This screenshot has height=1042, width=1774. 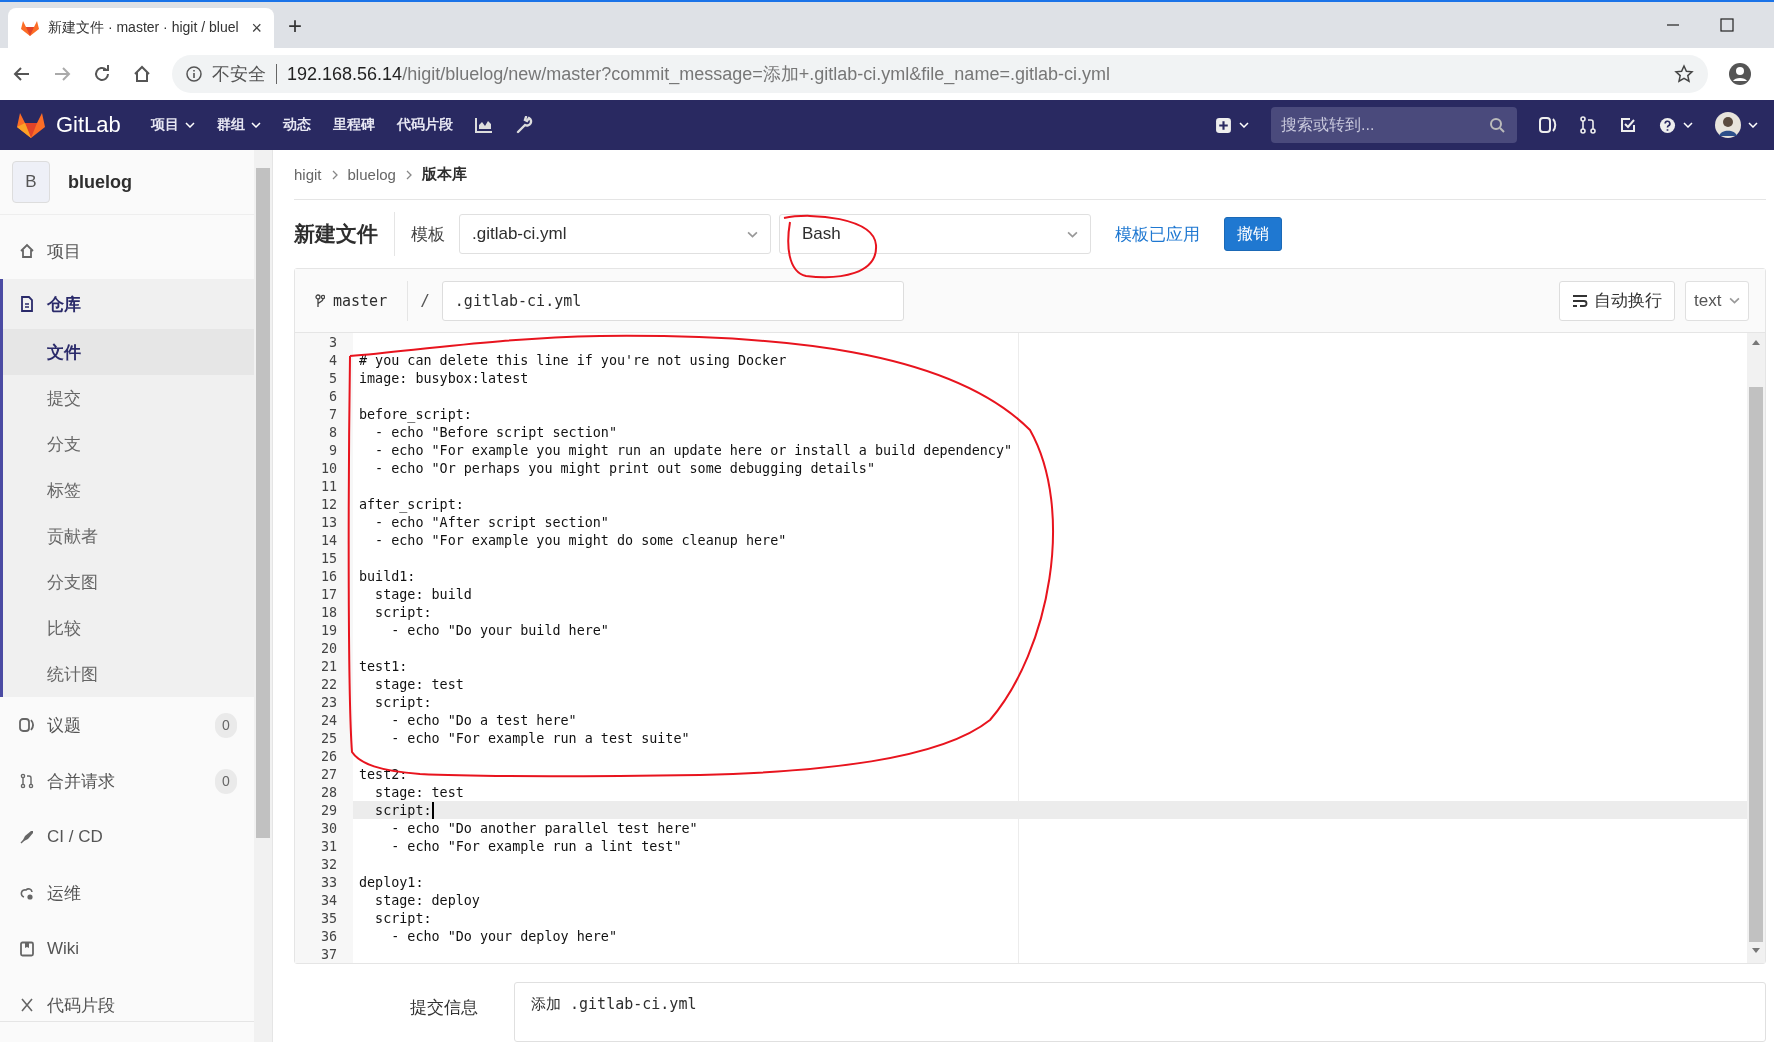 What do you see at coordinates (1756, 342) in the screenshot?
I see `scroll-up-icon` at bounding box center [1756, 342].